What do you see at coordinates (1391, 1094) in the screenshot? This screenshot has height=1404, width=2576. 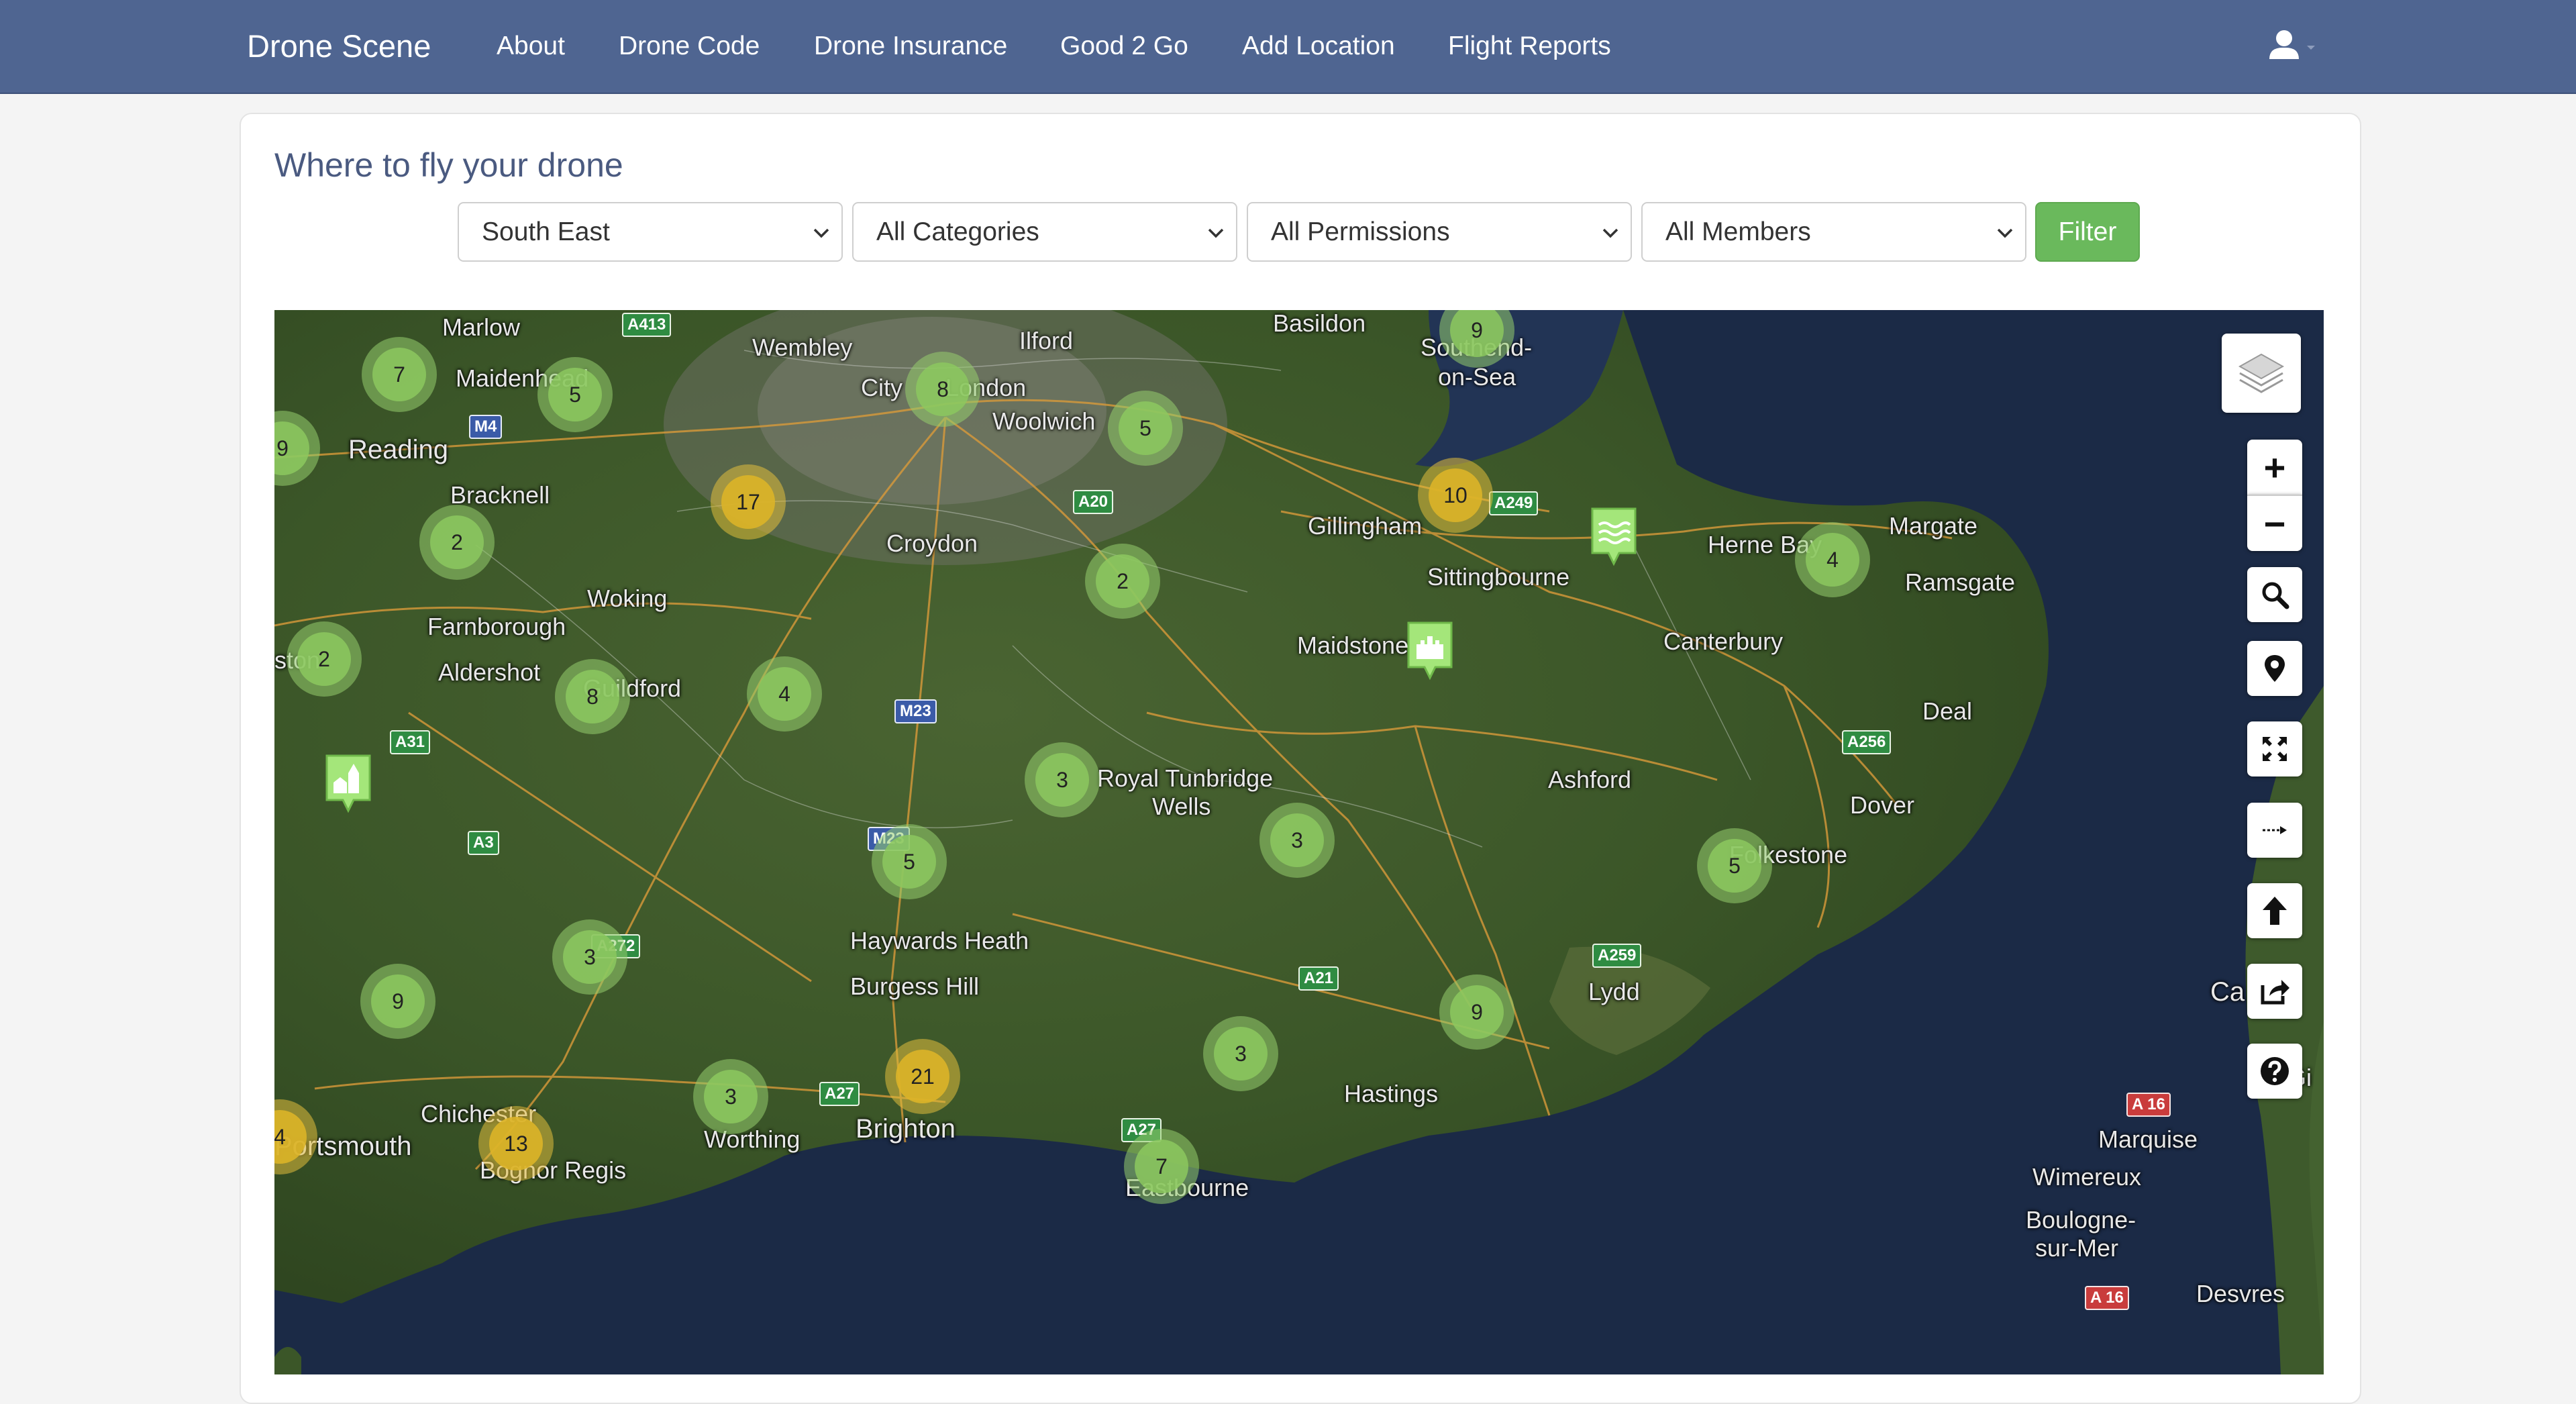 I see `place-label: Hastings` at bounding box center [1391, 1094].